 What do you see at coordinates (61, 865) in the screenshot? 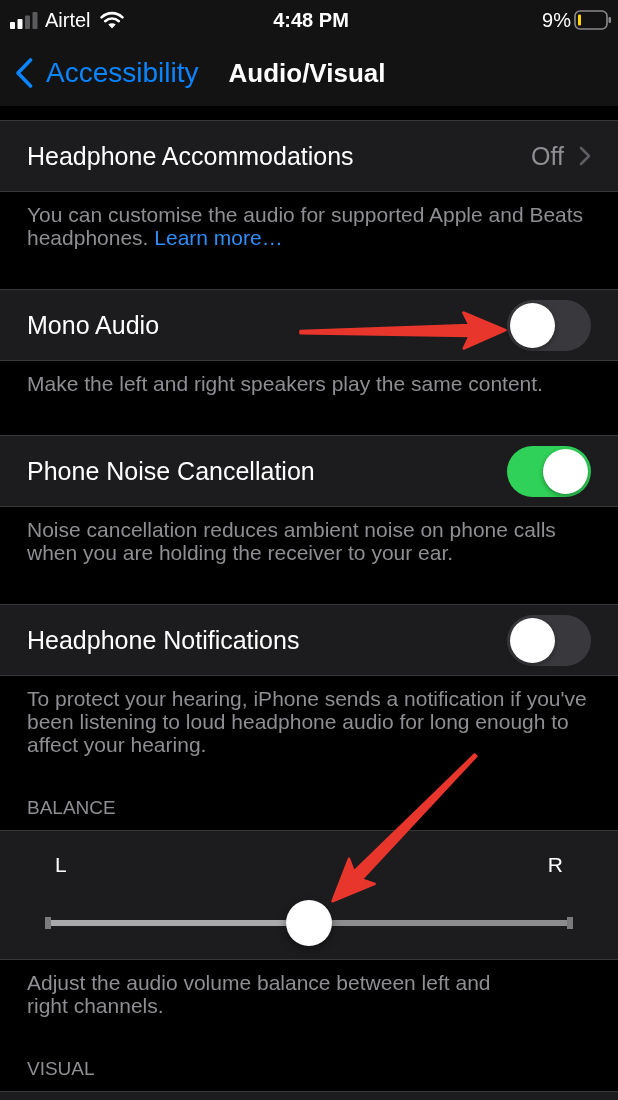
I see `slider-end-label: L` at bounding box center [61, 865].